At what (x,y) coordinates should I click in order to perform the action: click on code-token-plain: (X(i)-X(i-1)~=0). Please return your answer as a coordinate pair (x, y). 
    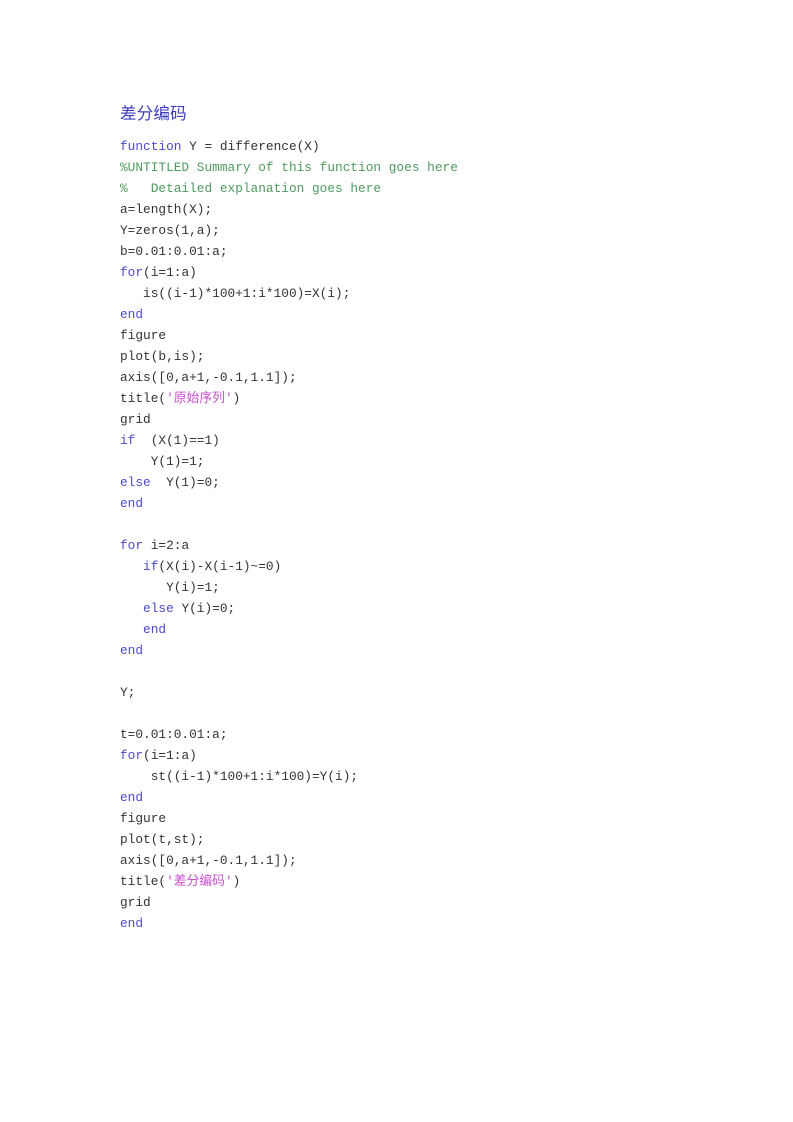
    Looking at the image, I should click on (220, 566).